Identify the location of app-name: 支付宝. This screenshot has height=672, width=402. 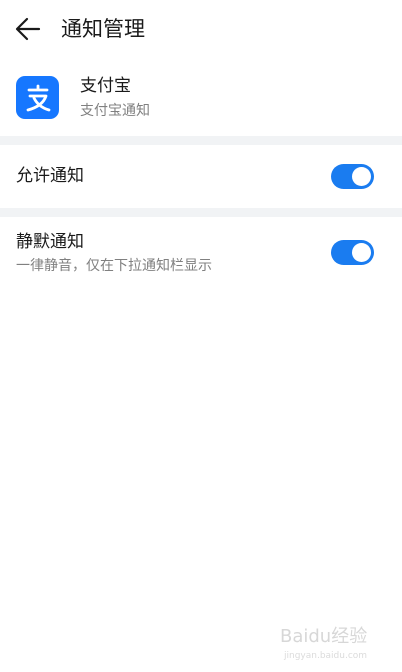
(105, 86).